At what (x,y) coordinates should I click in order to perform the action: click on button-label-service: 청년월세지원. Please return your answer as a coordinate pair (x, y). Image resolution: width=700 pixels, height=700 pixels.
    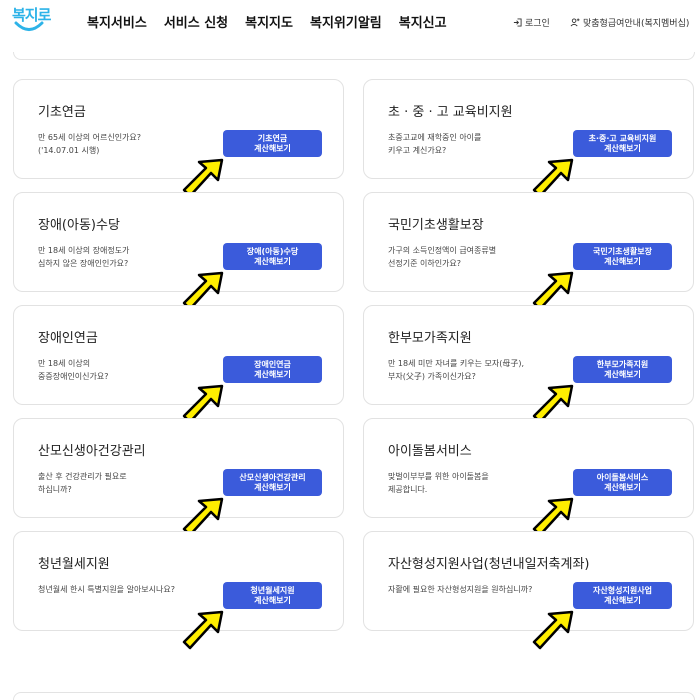
    Looking at the image, I should click on (272, 590).